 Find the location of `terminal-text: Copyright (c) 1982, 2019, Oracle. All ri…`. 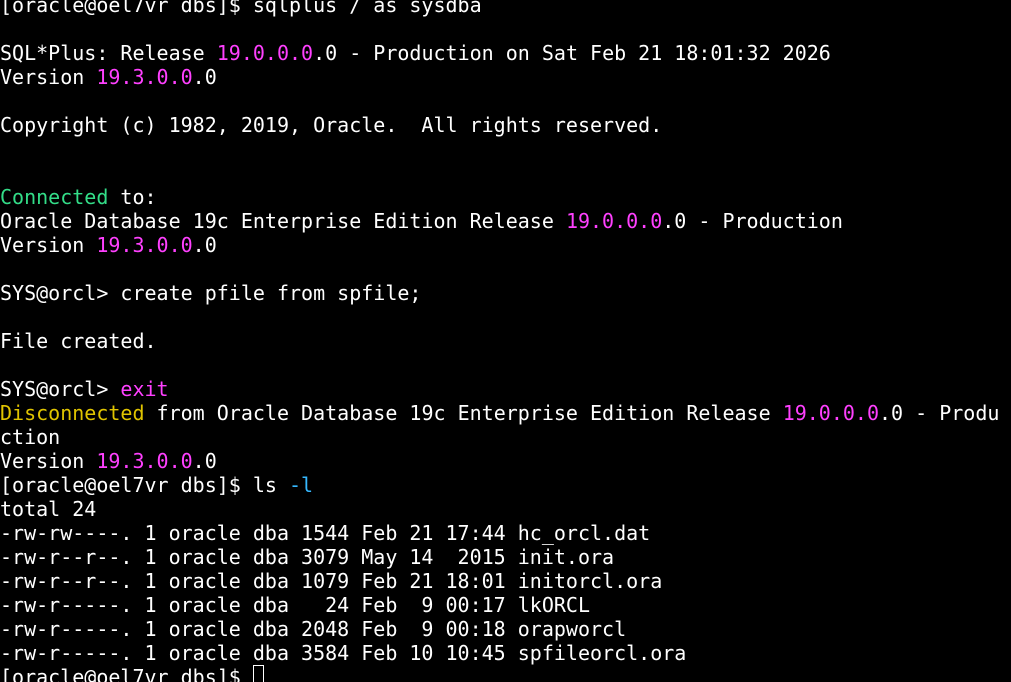

terminal-text: Copyright (c) 1982, 2019, Oracle. All ri… is located at coordinates (331, 125).